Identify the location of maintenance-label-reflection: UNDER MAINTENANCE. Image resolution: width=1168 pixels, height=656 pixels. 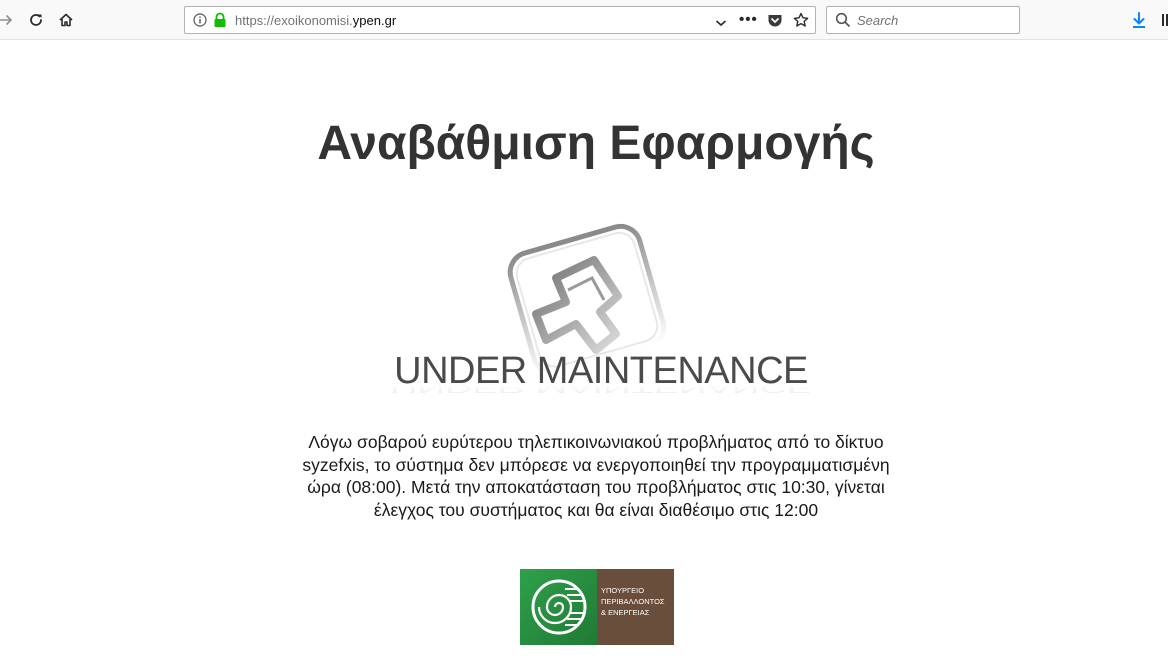
(601, 388).